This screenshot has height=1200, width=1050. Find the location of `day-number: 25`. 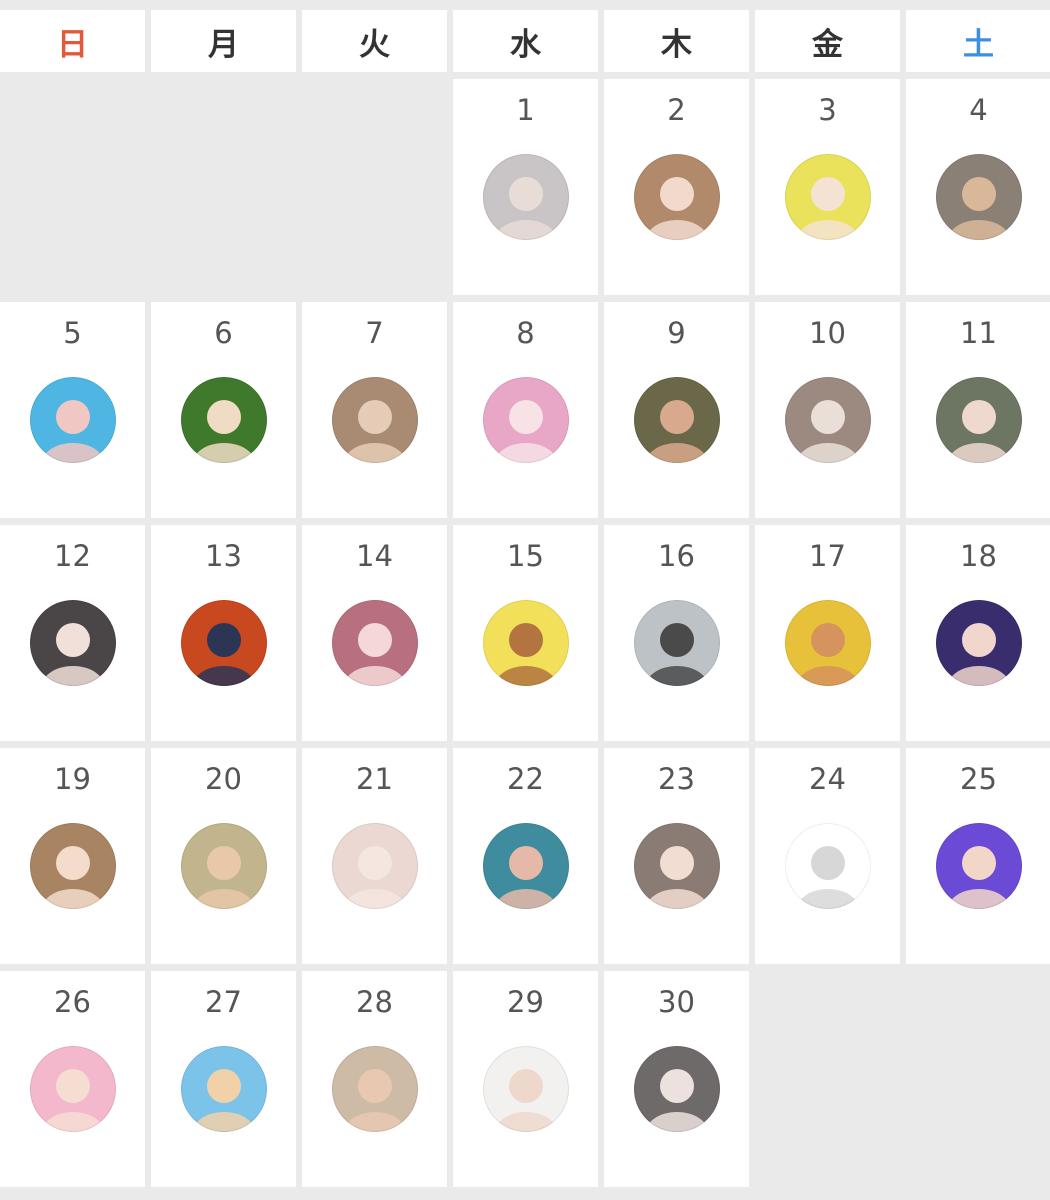

day-number: 25 is located at coordinates (978, 779).